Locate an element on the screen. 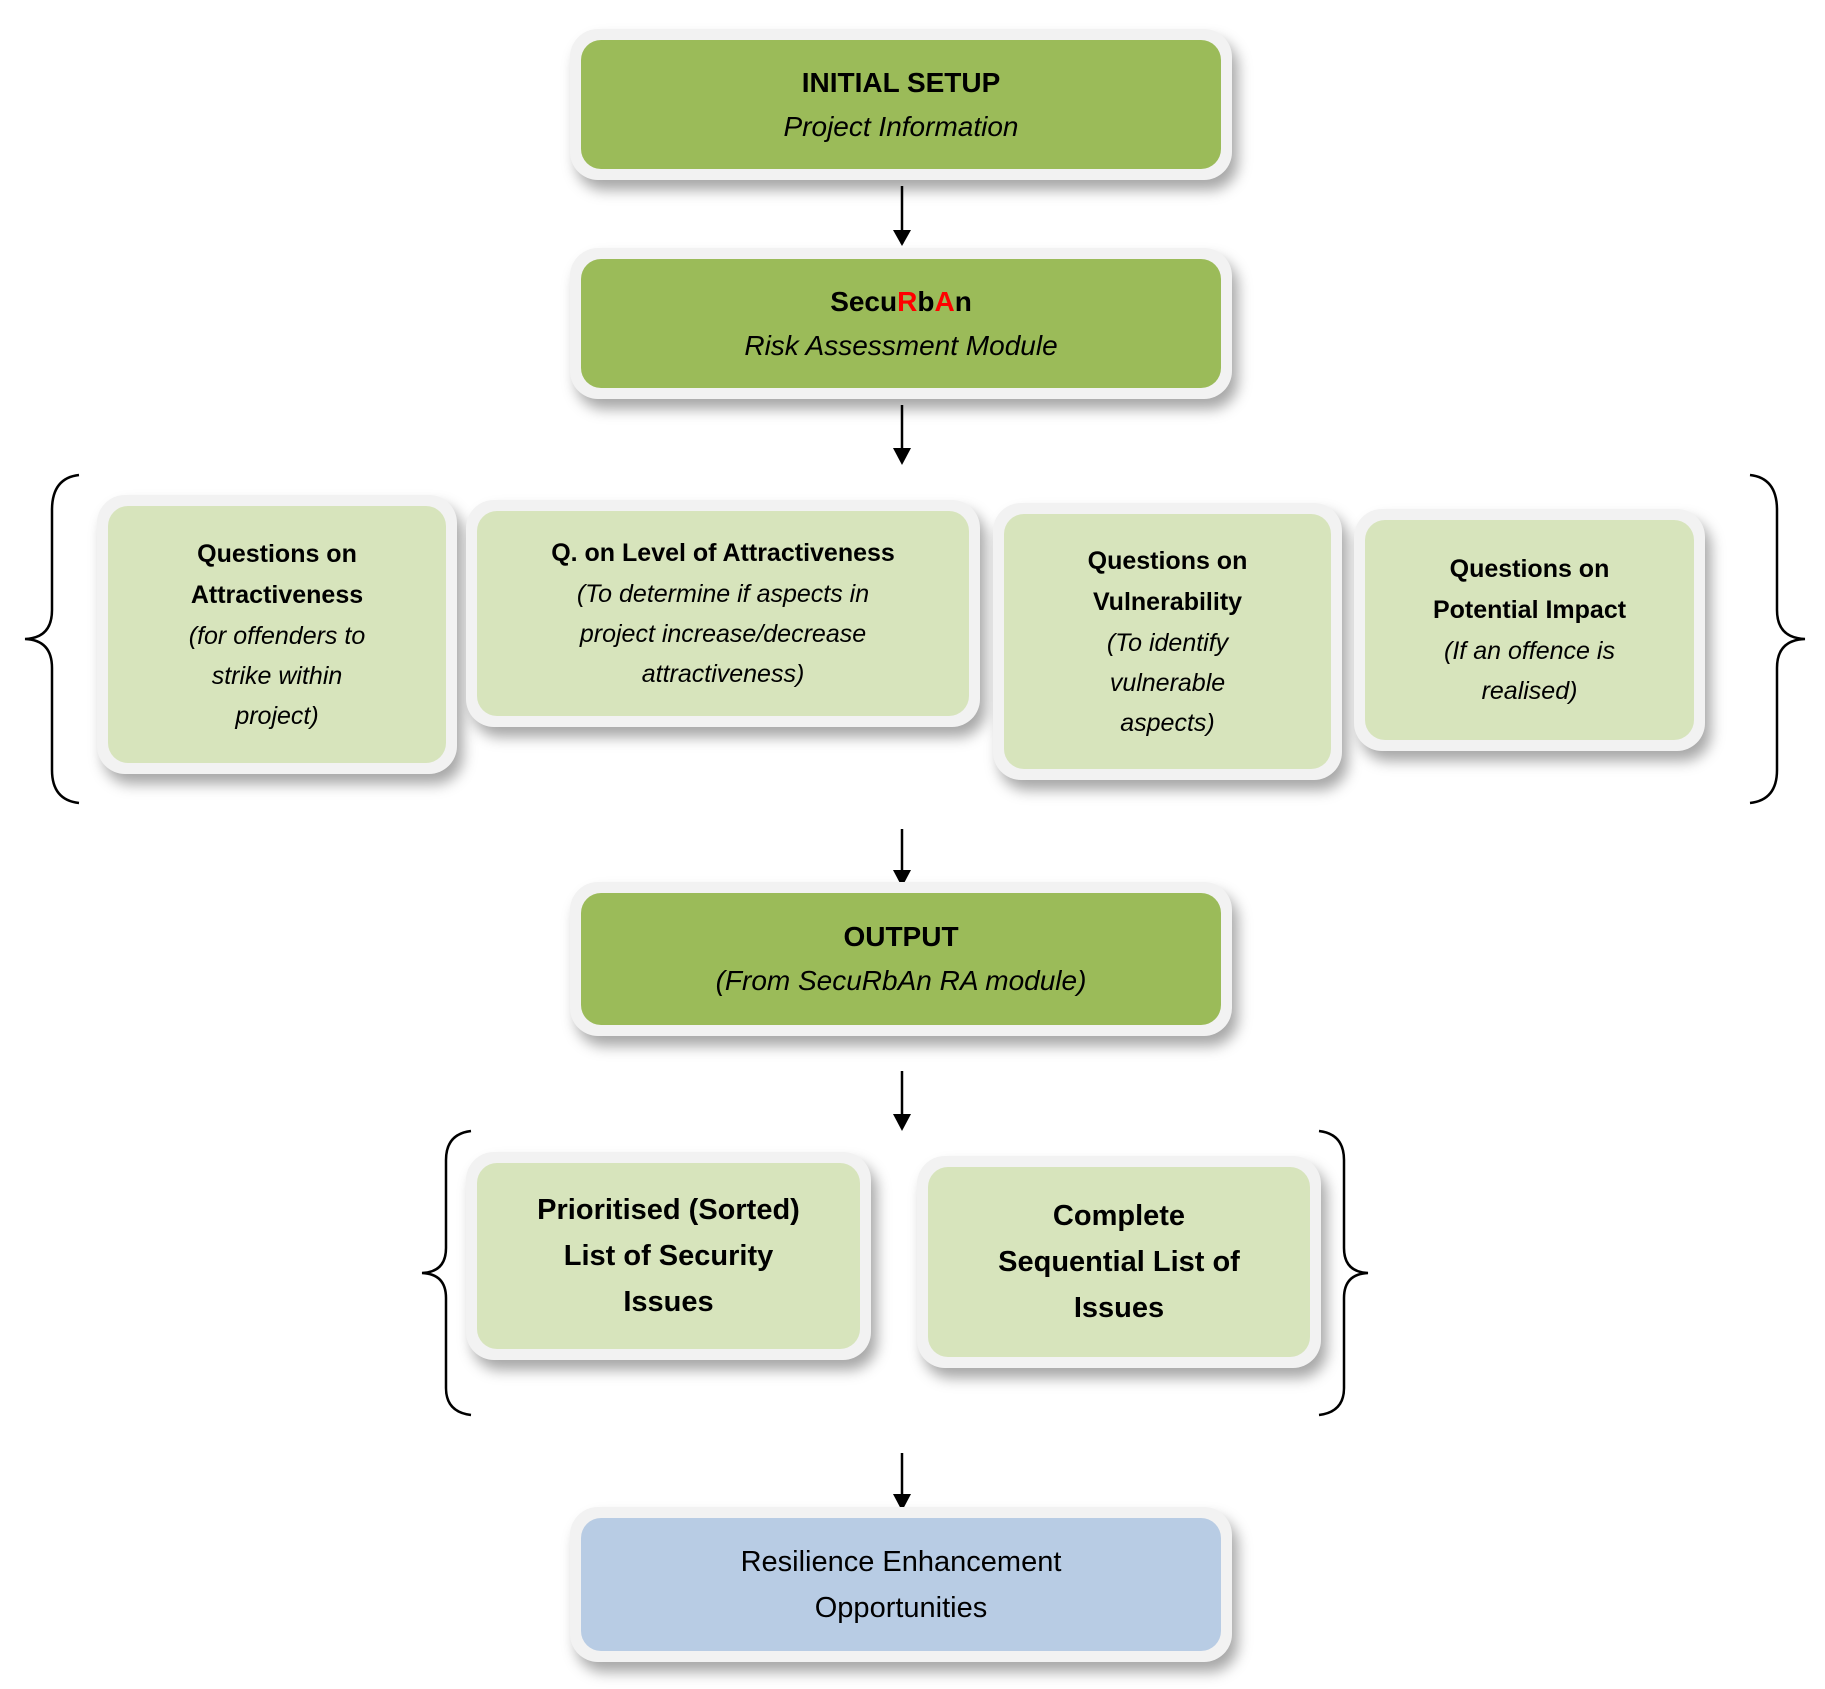 Image resolution: width=1825 pixels, height=1689 pixels. module-title: SecuRbAn is located at coordinates (901, 302).